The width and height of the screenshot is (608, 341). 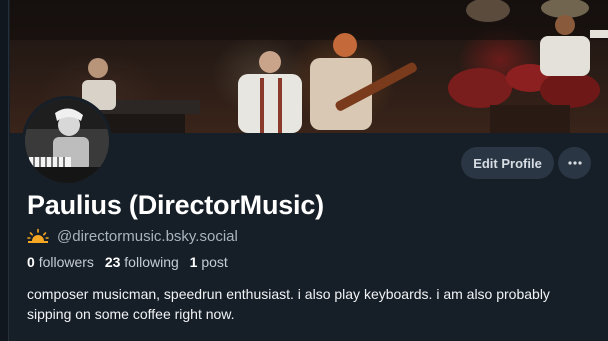 What do you see at coordinates (38, 235) in the screenshot?
I see `sunrise-icon` at bounding box center [38, 235].